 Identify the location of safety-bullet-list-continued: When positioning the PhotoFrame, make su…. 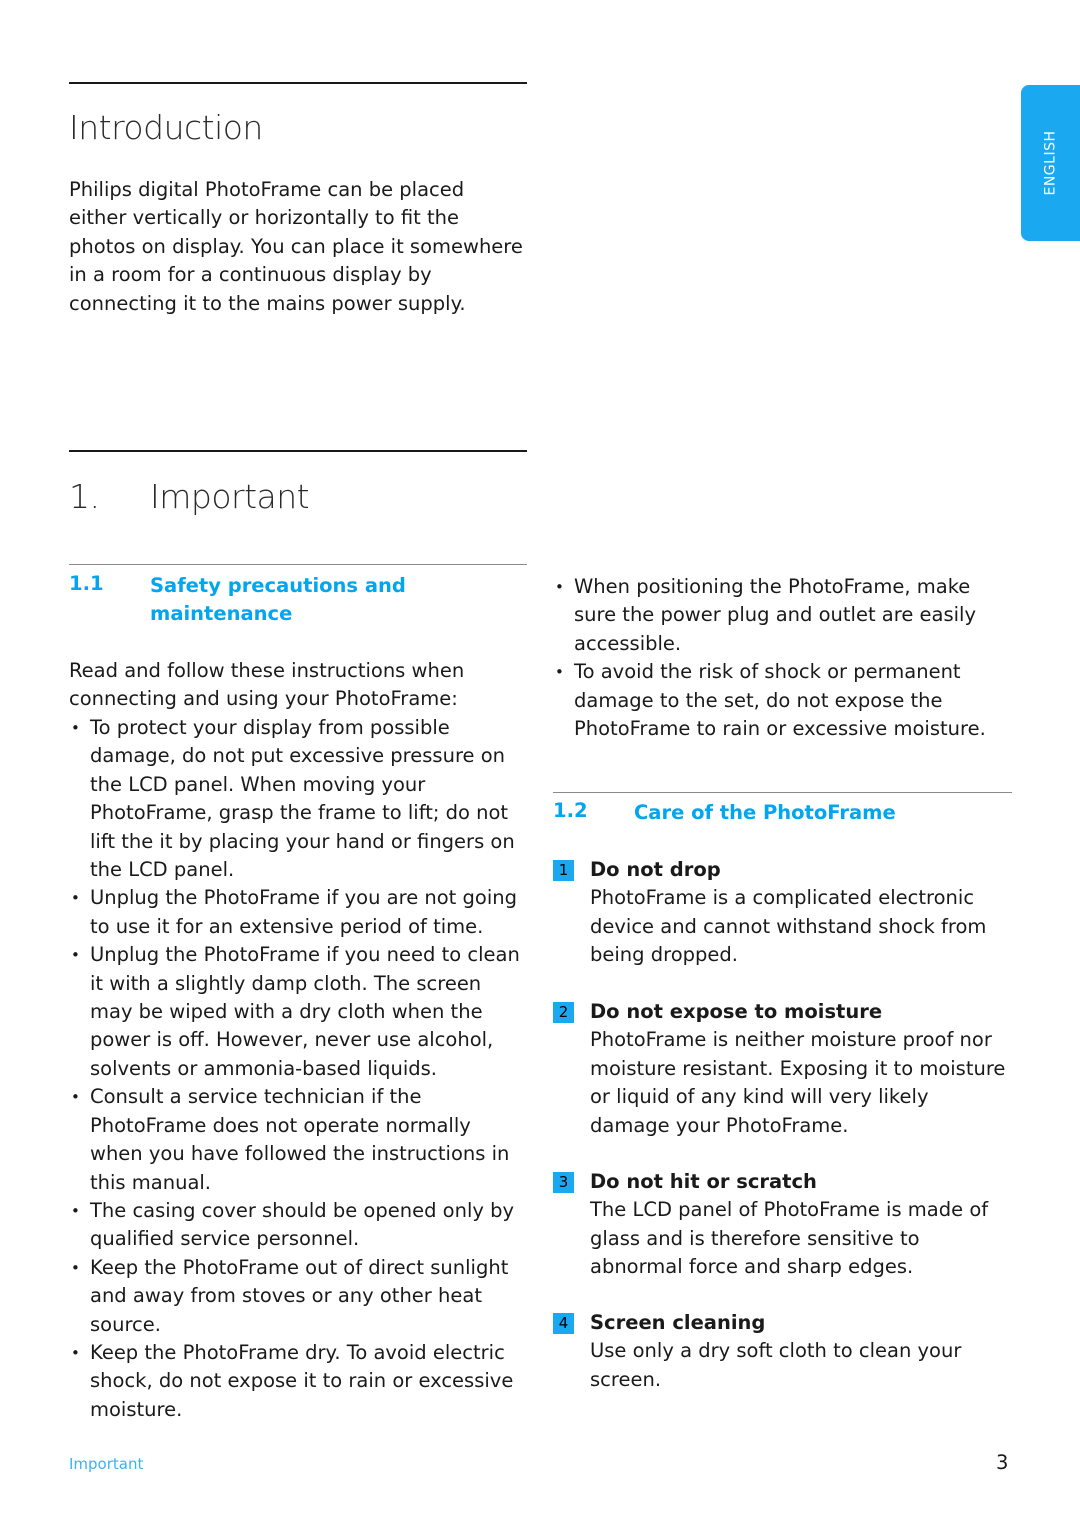
(773, 658).